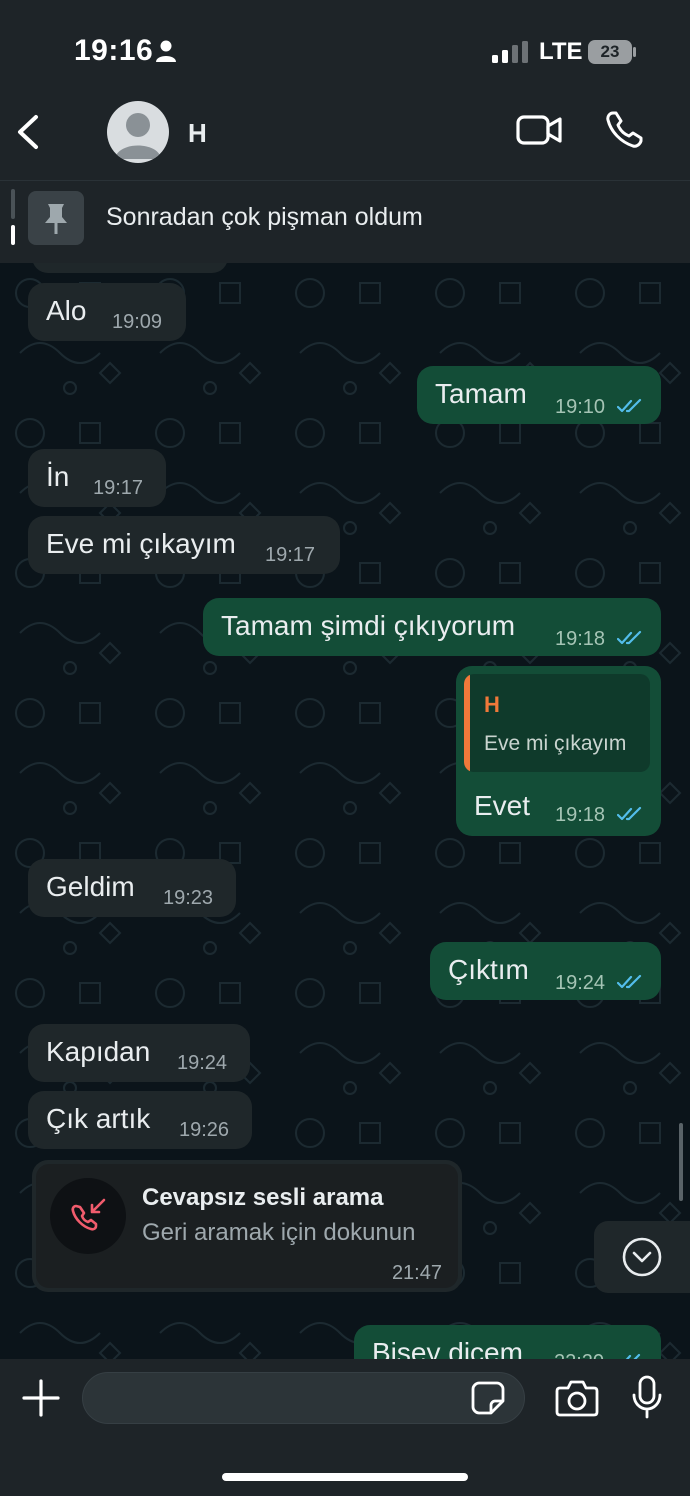  What do you see at coordinates (137, 322) in the screenshot?
I see `message-time: 19:09` at bounding box center [137, 322].